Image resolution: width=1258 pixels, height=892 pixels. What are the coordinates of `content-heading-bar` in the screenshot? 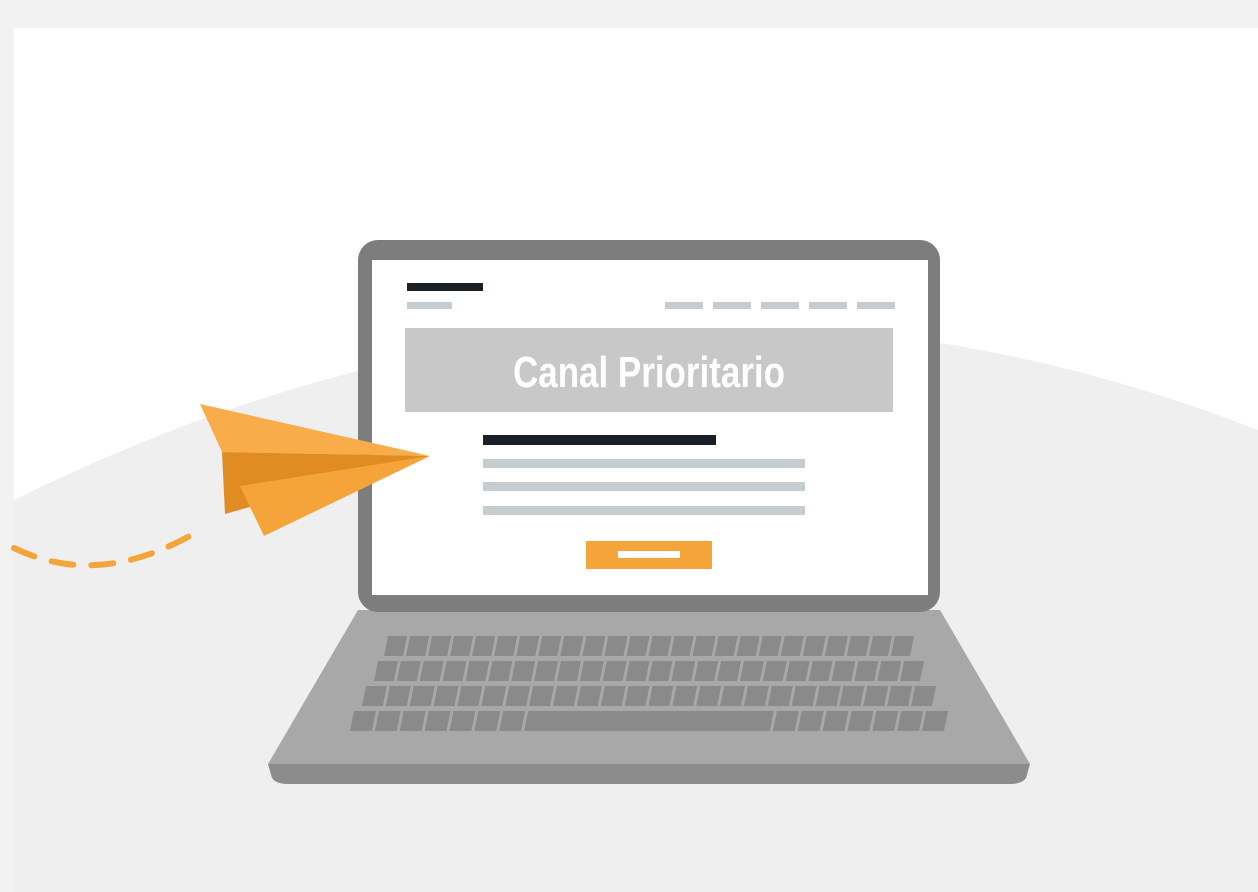 It's located at (599, 440).